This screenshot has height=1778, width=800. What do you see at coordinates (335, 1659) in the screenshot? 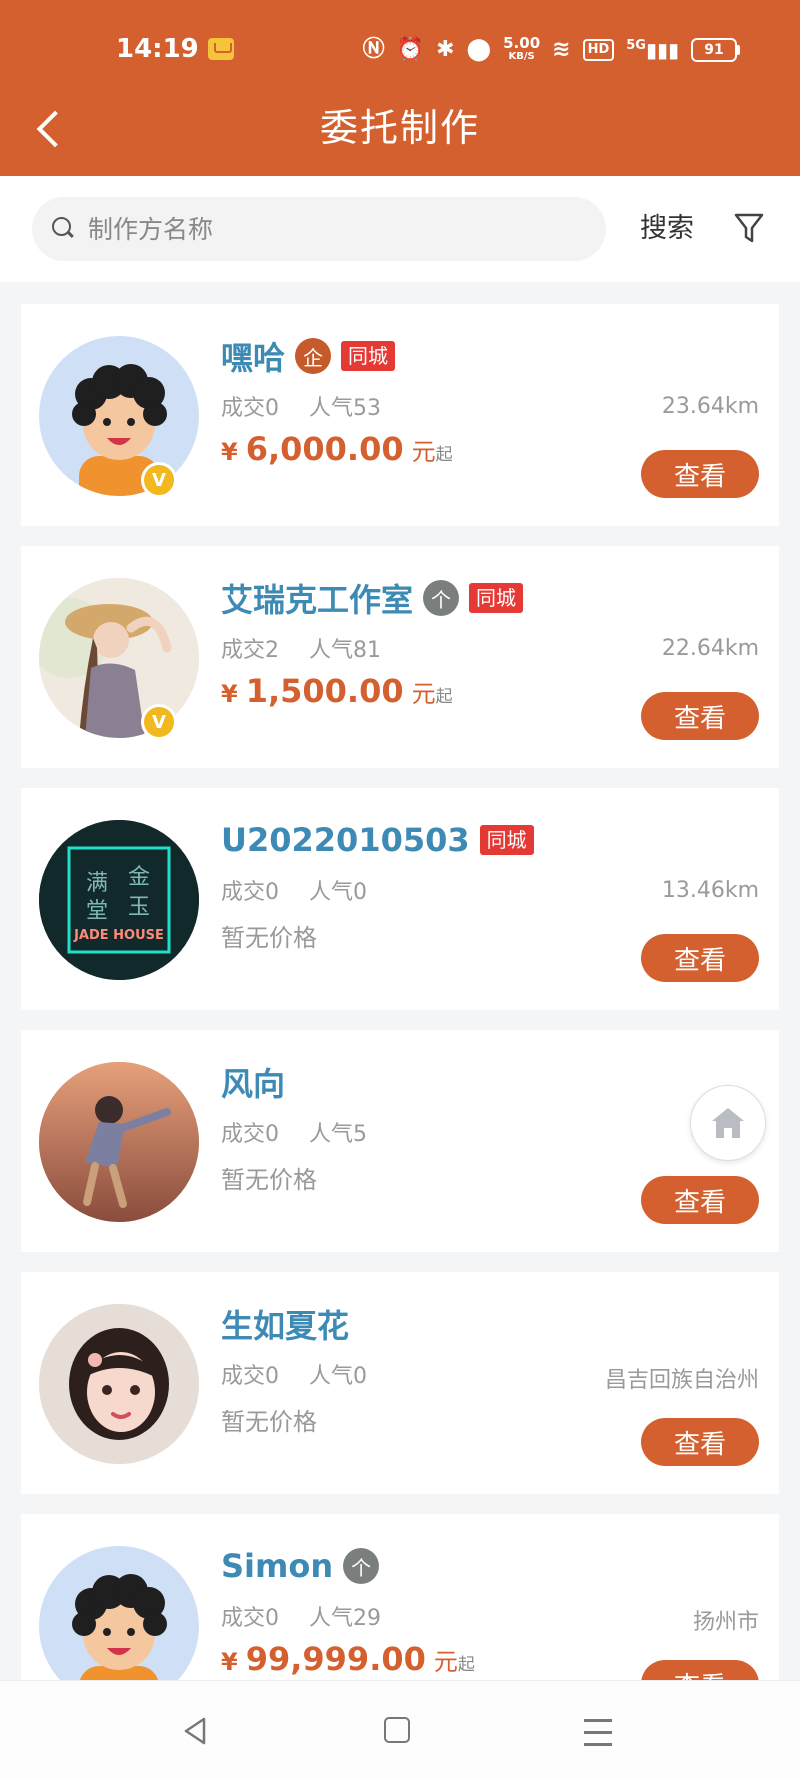
I see `price-value: 99,999.00` at bounding box center [335, 1659].